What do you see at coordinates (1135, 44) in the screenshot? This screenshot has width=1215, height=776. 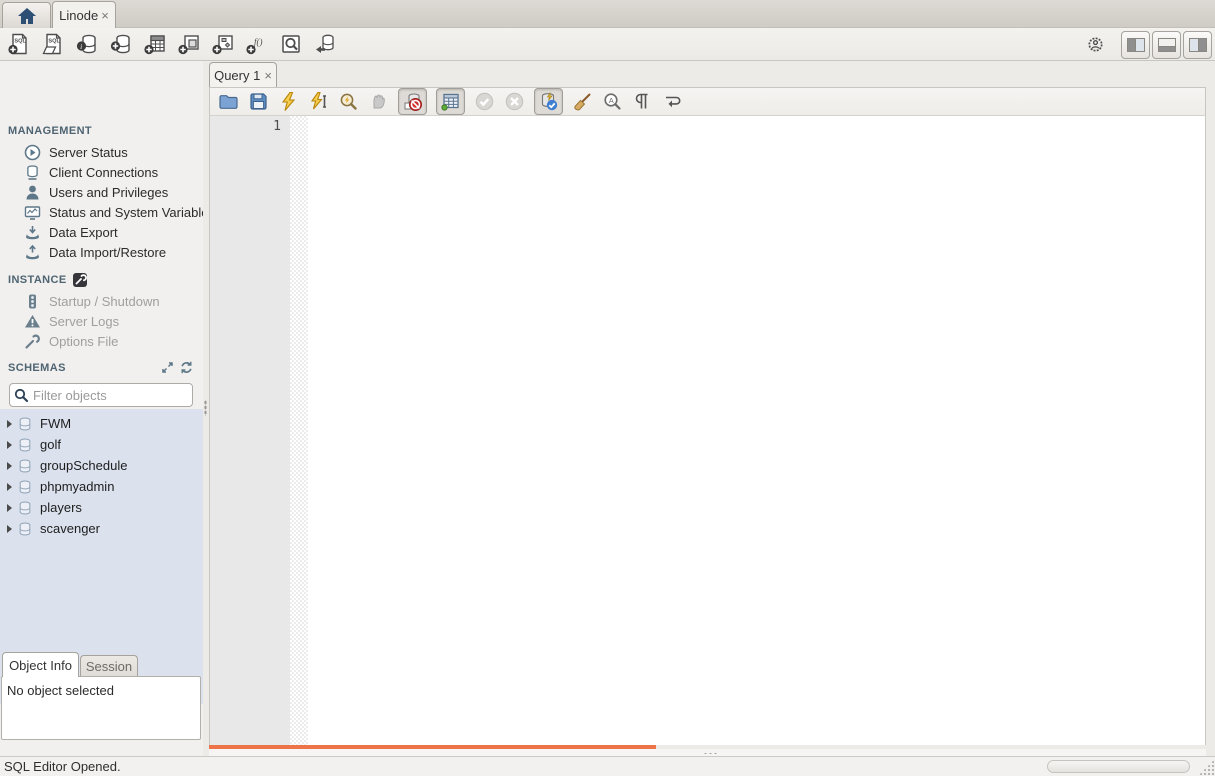 I see `toggle-left-panel-button` at bounding box center [1135, 44].